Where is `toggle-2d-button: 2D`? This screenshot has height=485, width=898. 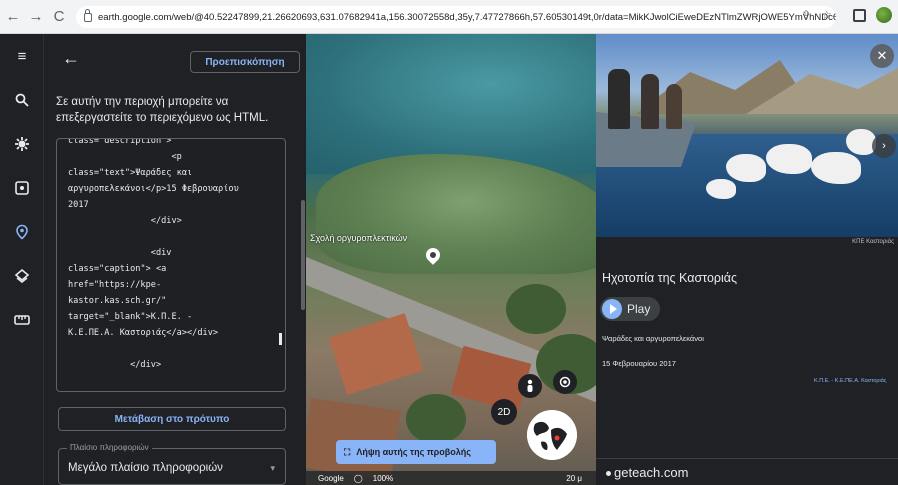 toggle-2d-button: 2D is located at coordinates (504, 412).